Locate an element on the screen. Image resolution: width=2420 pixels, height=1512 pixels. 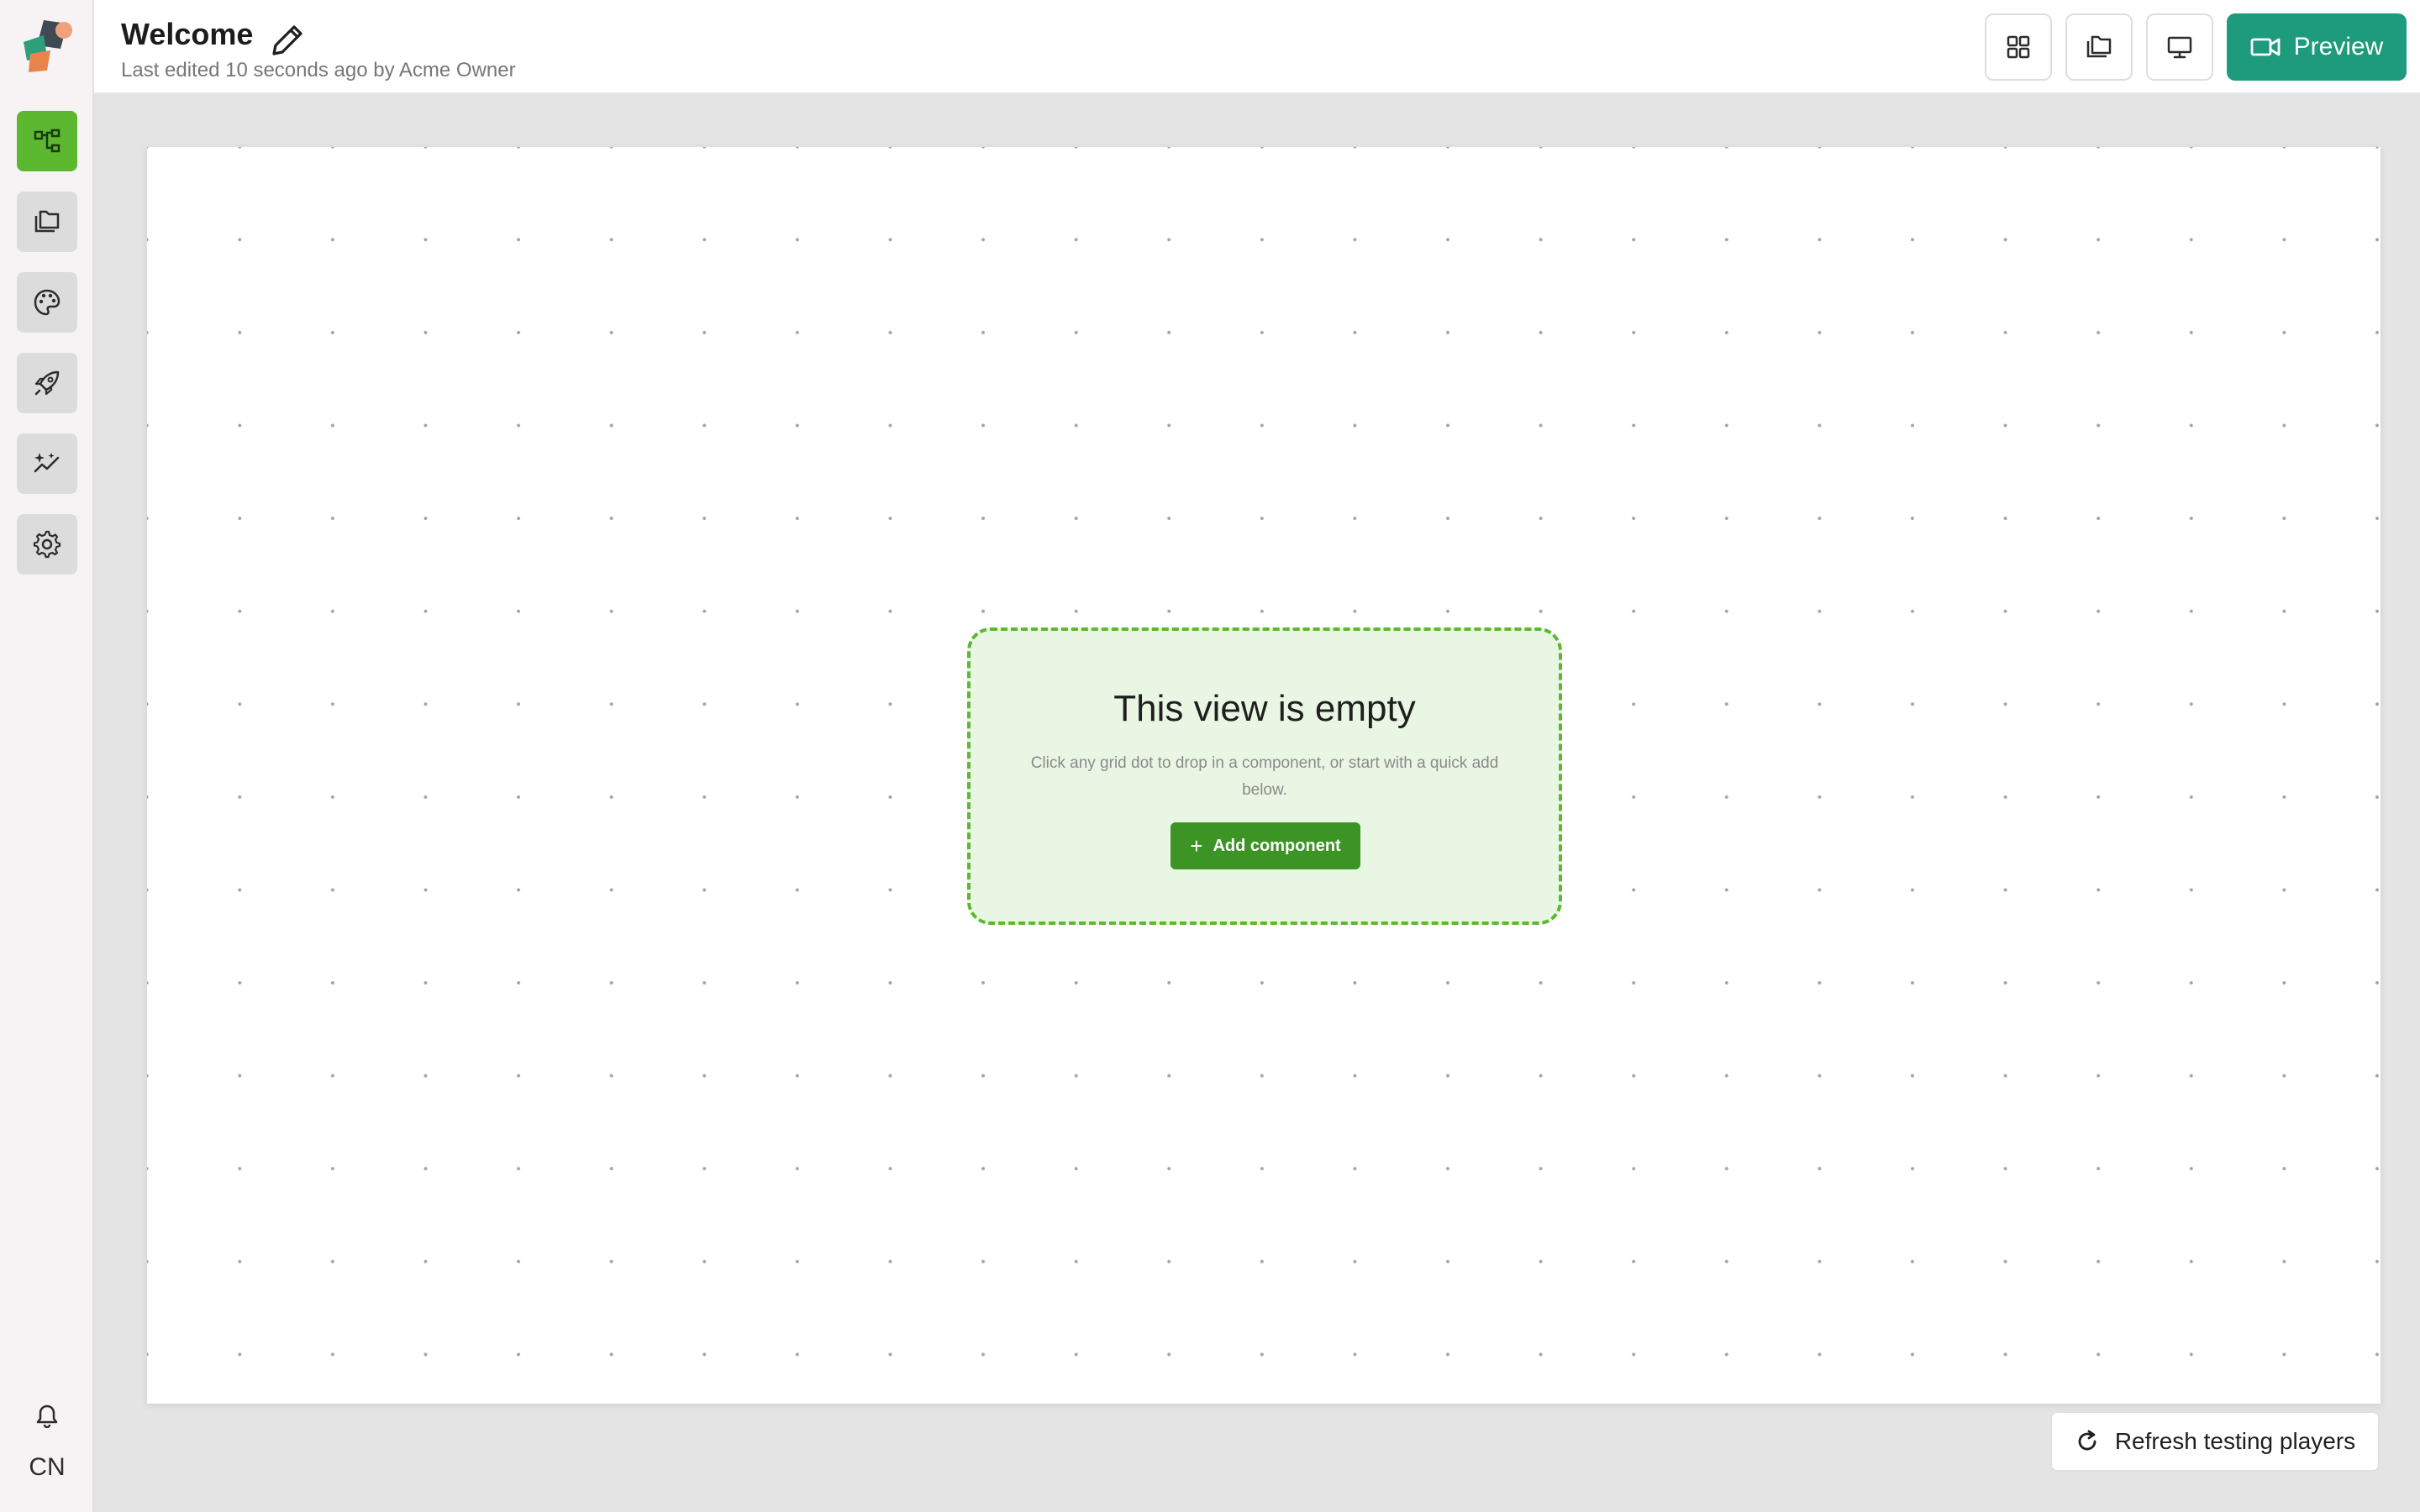
sidebar-item-analytics is located at coordinates (47, 463).